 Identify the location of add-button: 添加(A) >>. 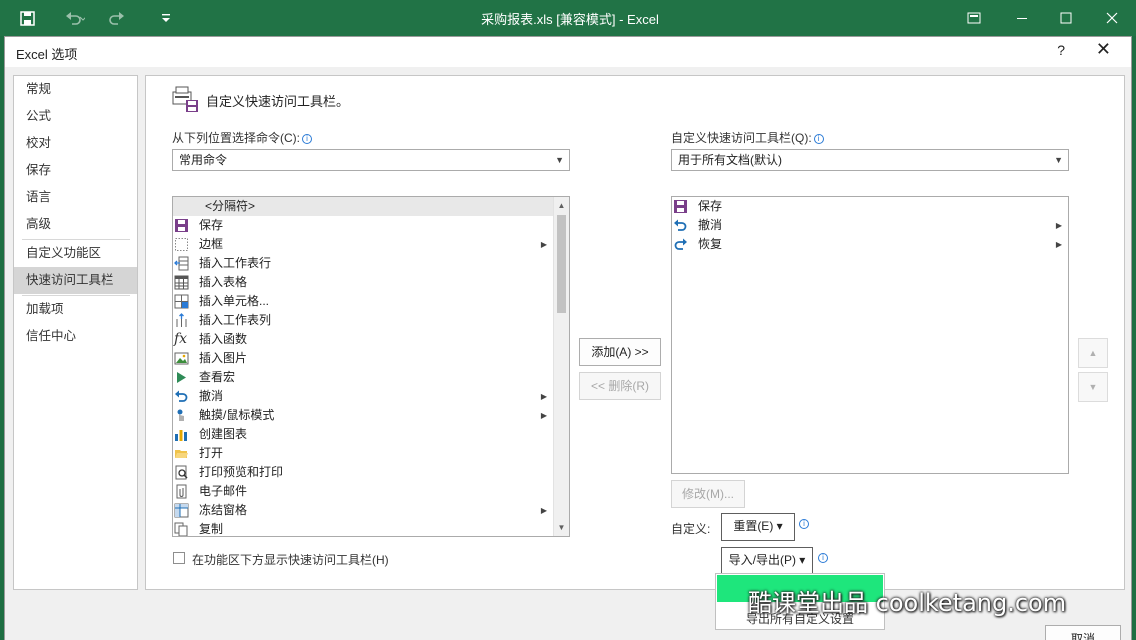
(620, 352).